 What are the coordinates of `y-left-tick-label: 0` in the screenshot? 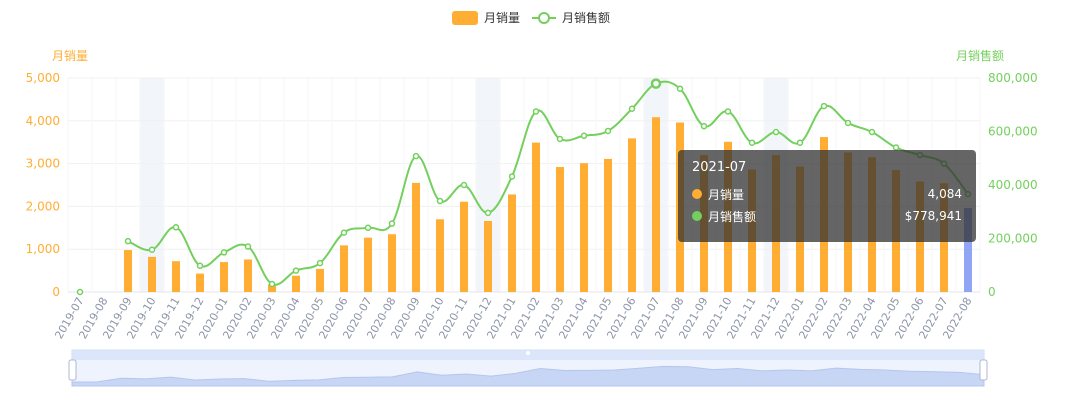 It's located at (56, 292).